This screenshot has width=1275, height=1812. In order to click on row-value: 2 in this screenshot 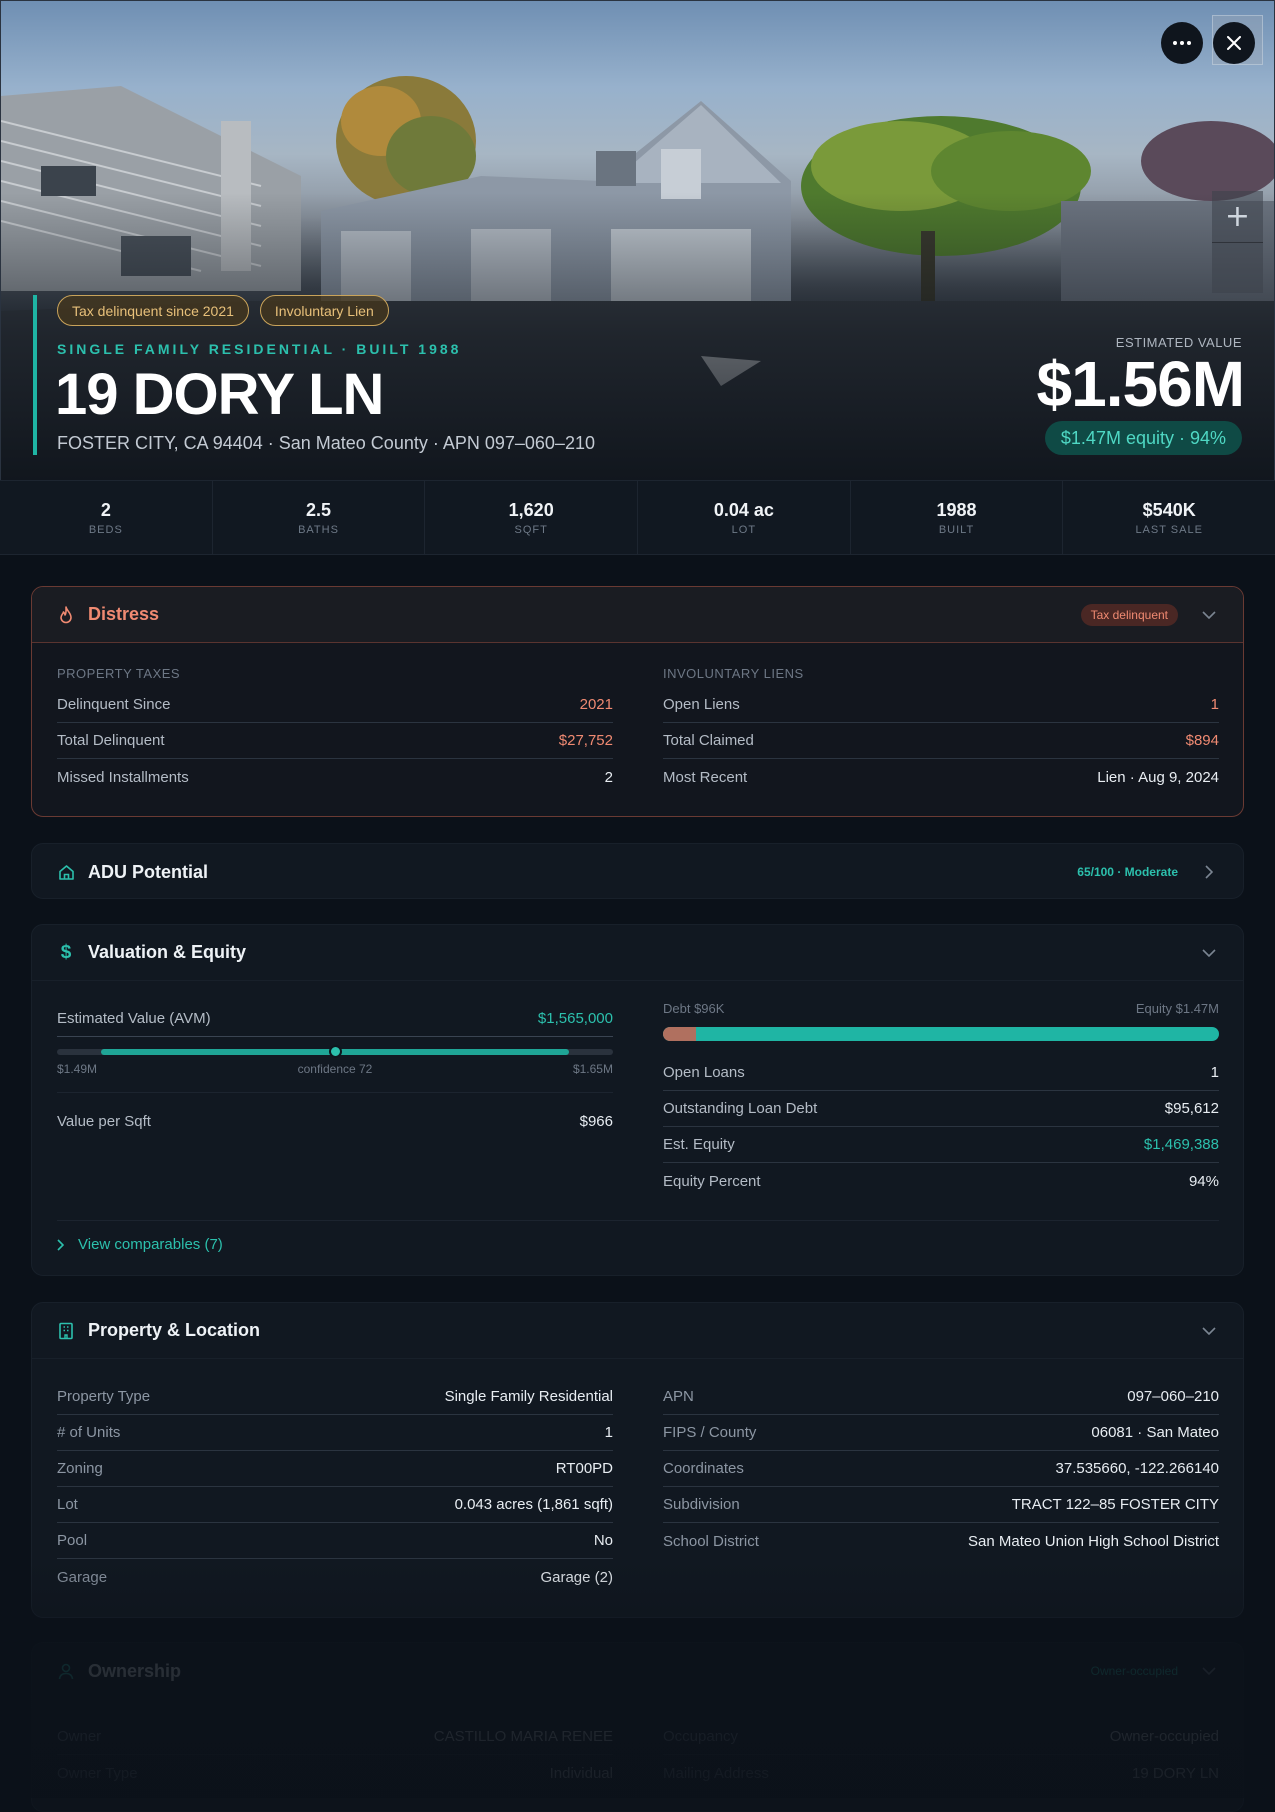, I will do `click(608, 777)`.